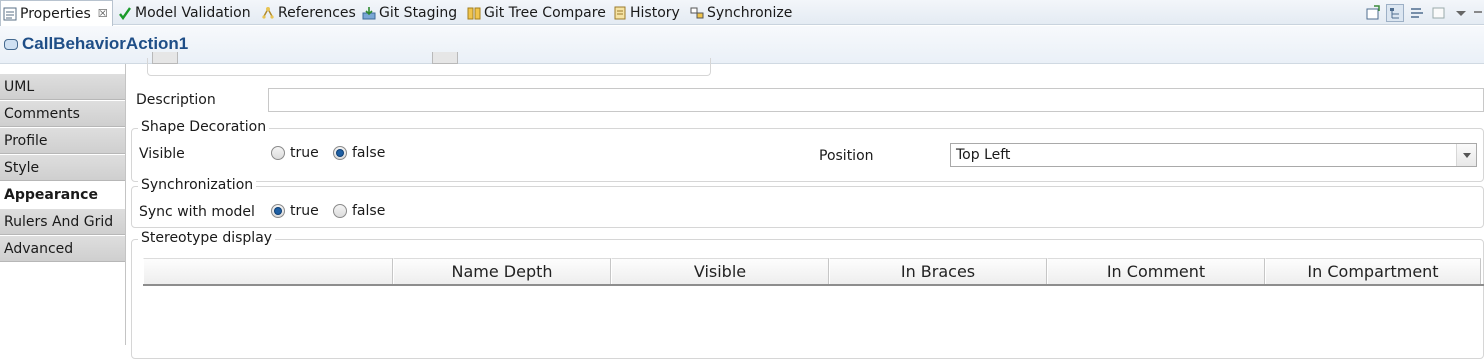 This screenshot has width=1484, height=359. I want to click on tab-model-validation: Model Validation, so click(184, 12).